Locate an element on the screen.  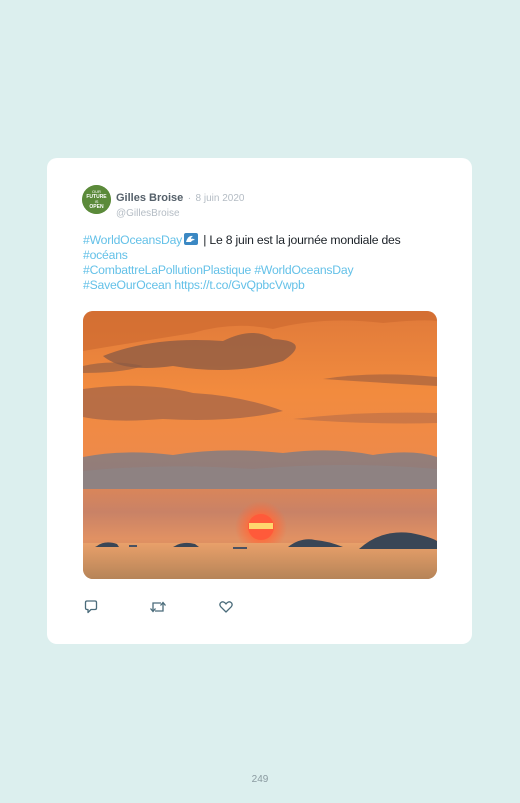
avatar-text-4: OPEN is located at coordinates (96, 207).